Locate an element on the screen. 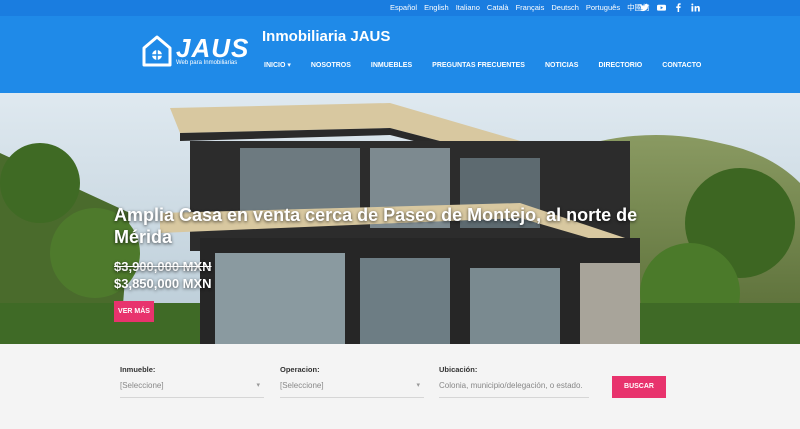 The width and height of the screenshot is (800, 429). nav-noticias: NOTICIAS is located at coordinates (561, 66).